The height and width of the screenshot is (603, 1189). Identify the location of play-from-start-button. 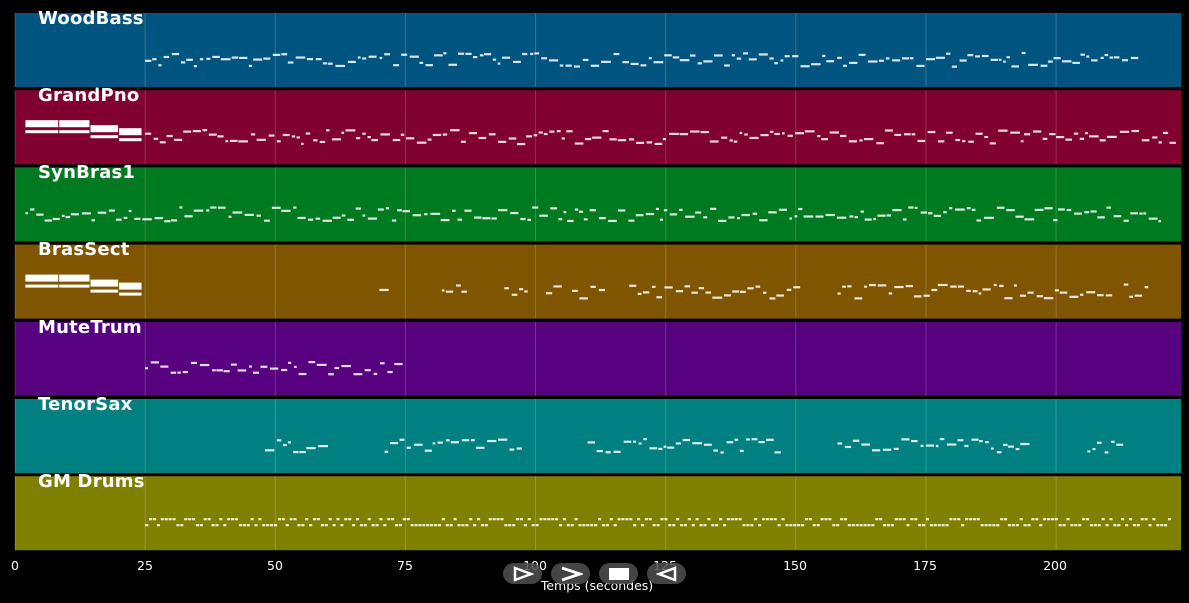
(522, 573).